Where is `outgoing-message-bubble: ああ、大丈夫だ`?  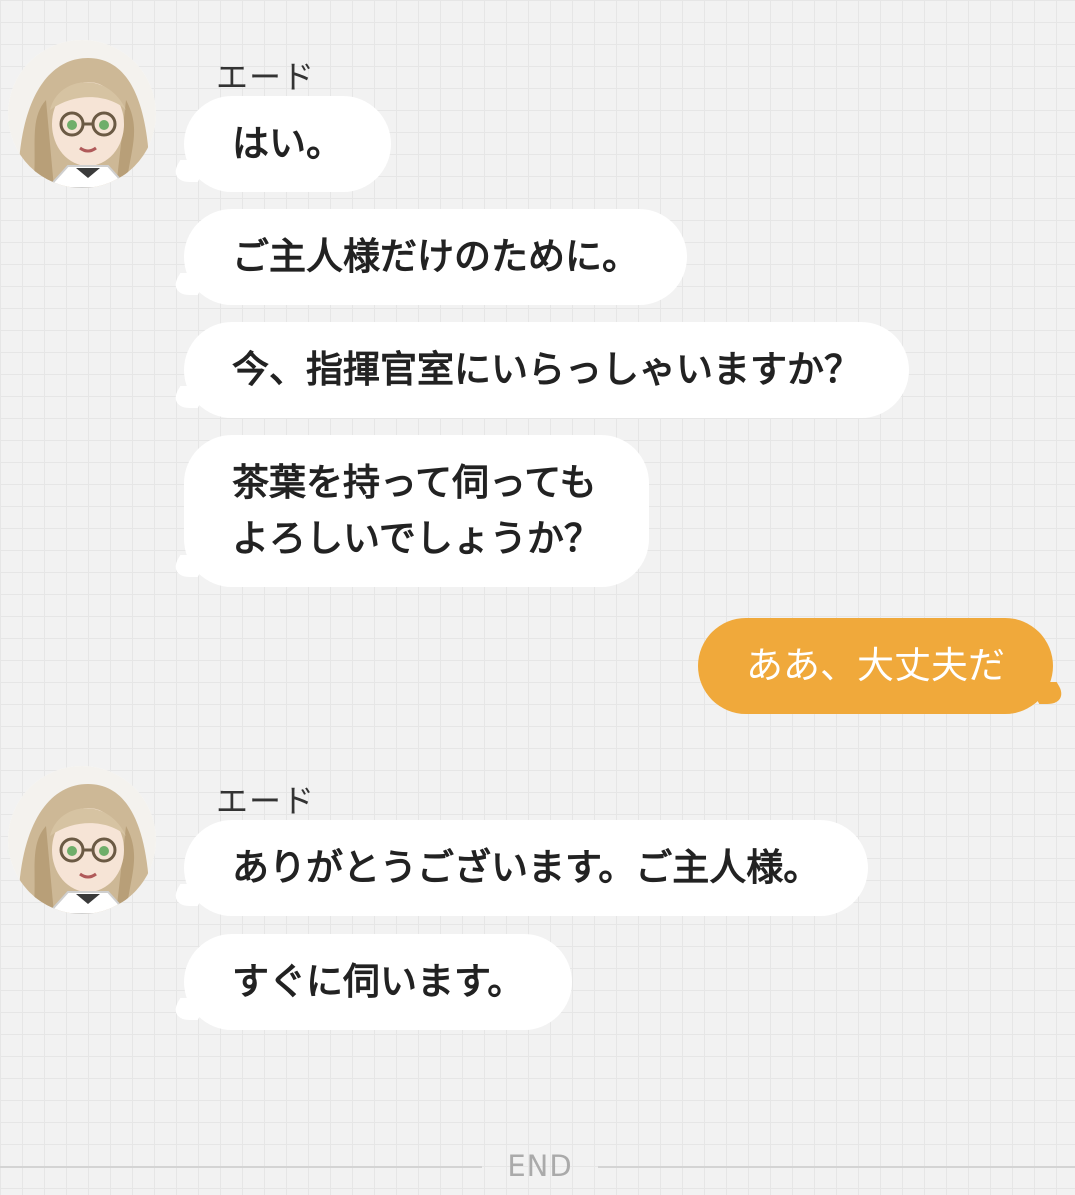 outgoing-message-bubble: ああ、大丈夫だ is located at coordinates (875, 666).